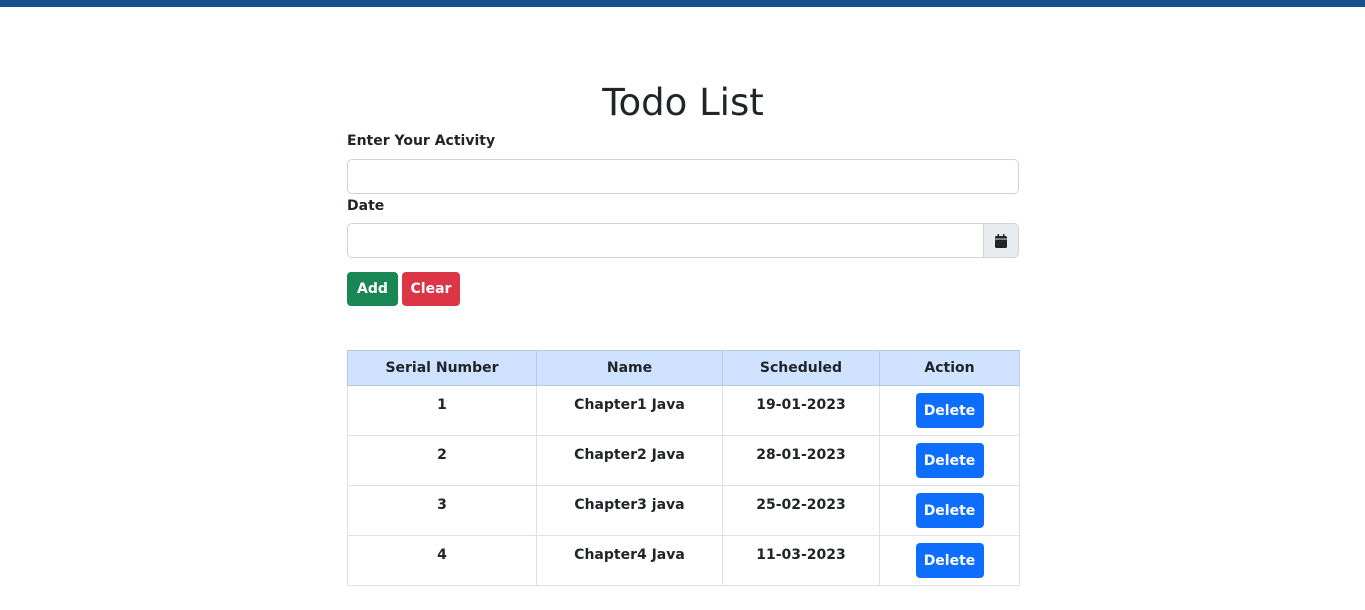  I want to click on cell-scheduled: 11-03-2023, so click(801, 560).